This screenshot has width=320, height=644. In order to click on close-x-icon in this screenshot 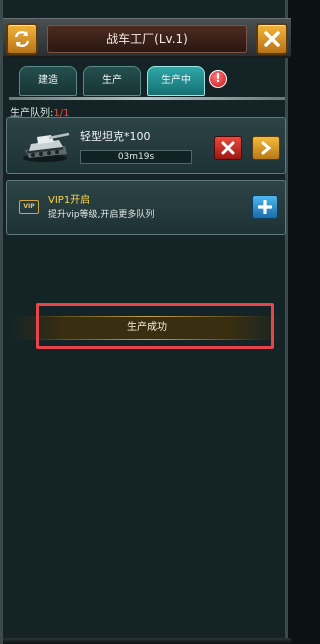, I will do `click(272, 39)`.